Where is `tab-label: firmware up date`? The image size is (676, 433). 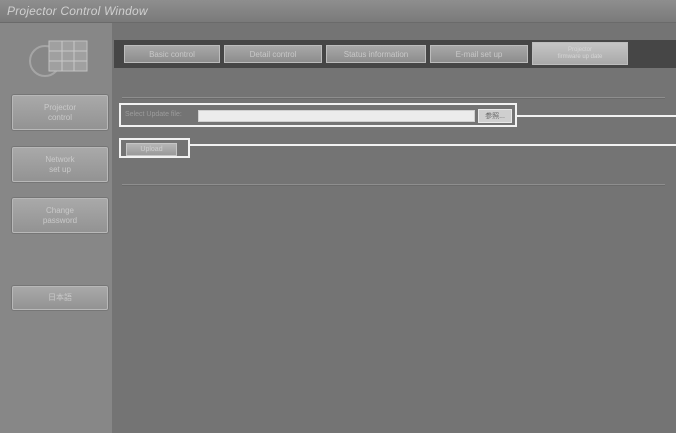 tab-label: firmware up date is located at coordinates (580, 56).